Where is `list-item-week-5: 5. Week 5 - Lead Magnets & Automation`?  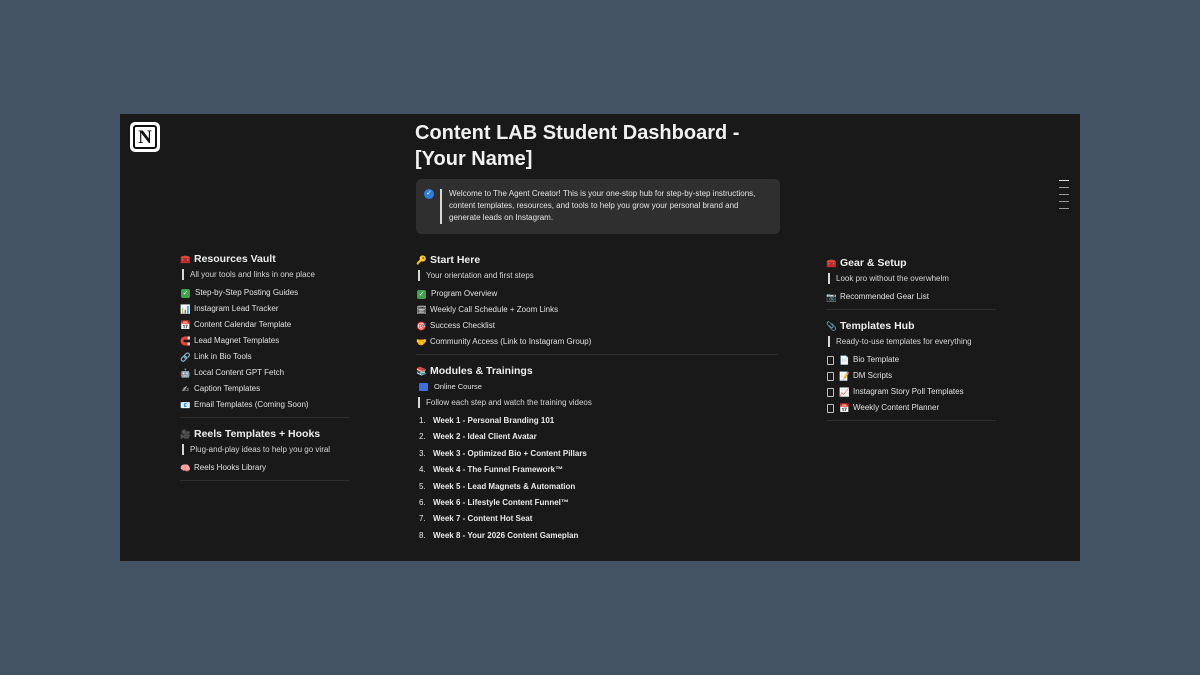
list-item-week-5: 5. Week 5 - Lead Magnets & Automation is located at coordinates (601, 487).